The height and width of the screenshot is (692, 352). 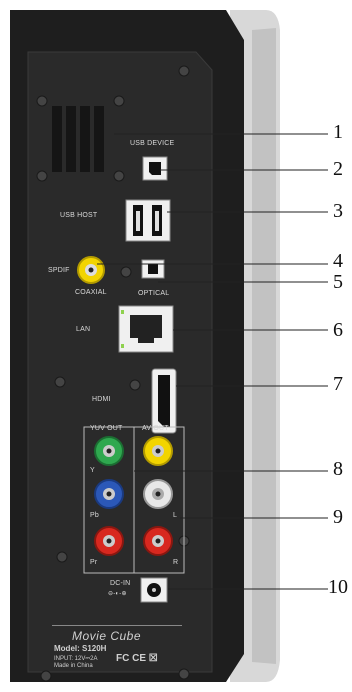 What do you see at coordinates (338, 517) in the screenshot?
I see `callout-9: 9` at bounding box center [338, 517].